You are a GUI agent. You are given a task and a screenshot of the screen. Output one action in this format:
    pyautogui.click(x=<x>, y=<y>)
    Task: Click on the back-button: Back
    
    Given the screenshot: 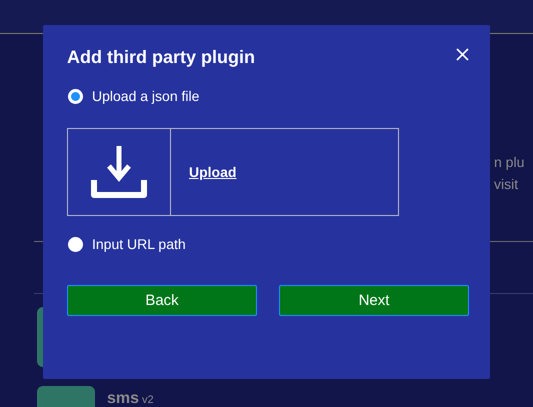 What is the action you would take?
    pyautogui.click(x=162, y=300)
    